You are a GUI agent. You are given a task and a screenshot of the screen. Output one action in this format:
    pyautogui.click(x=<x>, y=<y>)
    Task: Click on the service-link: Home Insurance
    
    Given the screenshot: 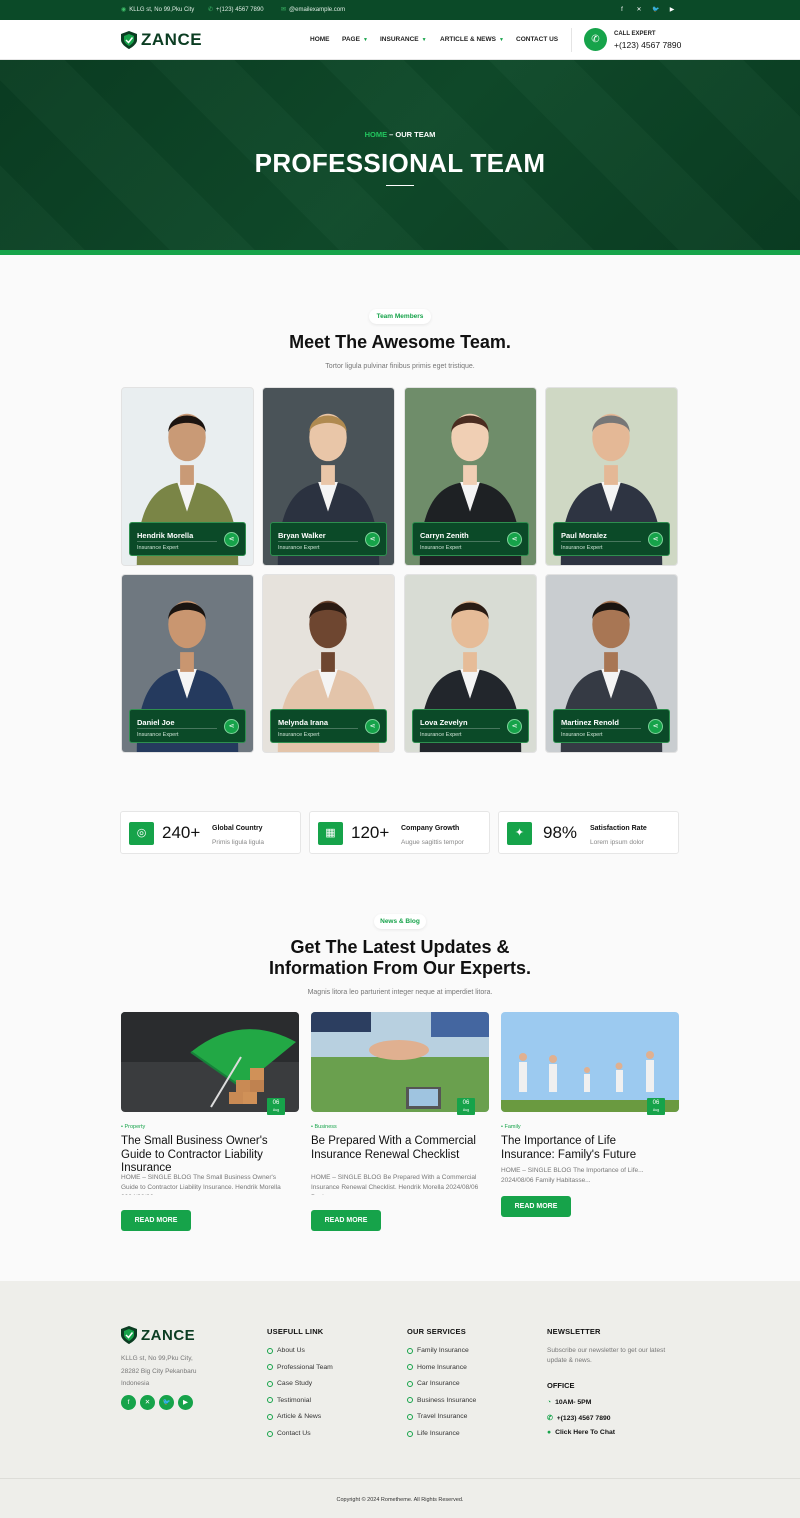 What is the action you would take?
    pyautogui.click(x=437, y=1367)
    